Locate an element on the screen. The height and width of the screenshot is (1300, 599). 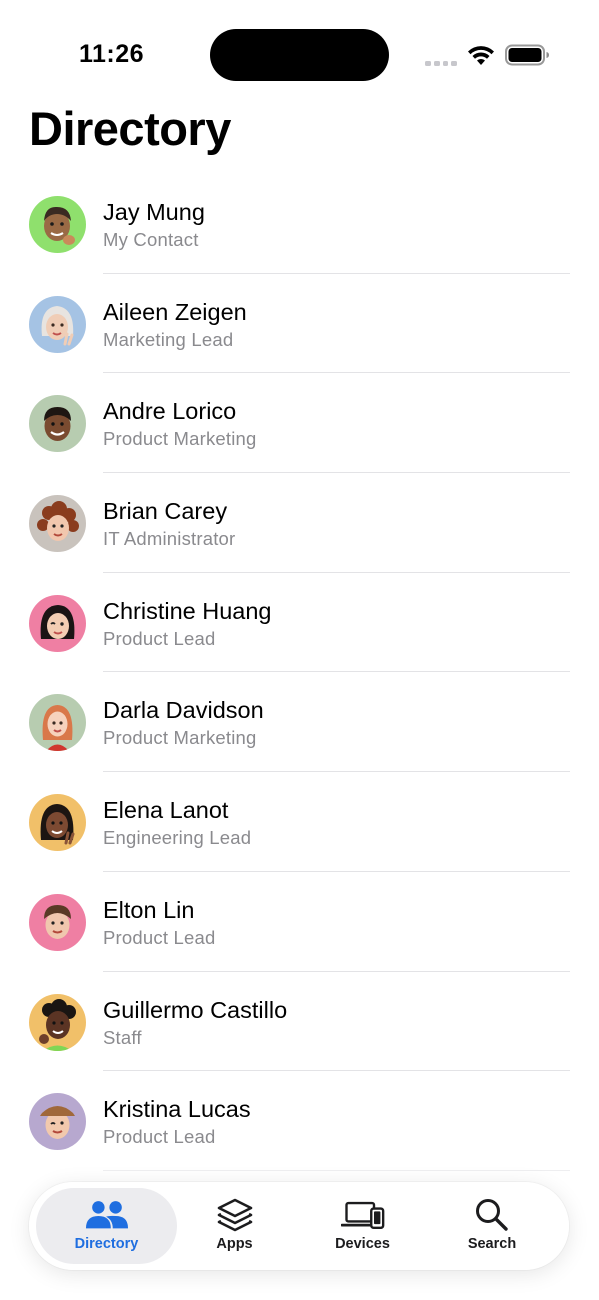
tab-directory: Directory is located at coordinates (106, 1226).